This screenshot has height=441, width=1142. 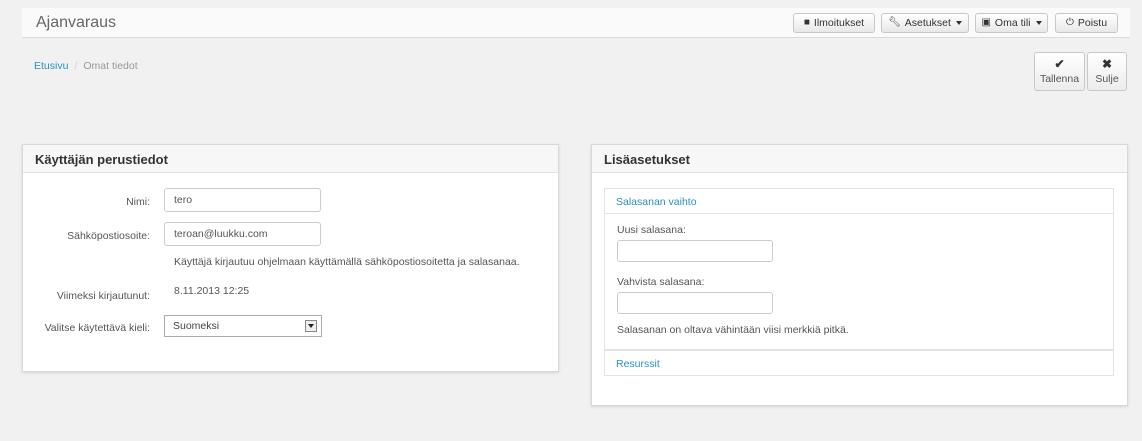 What do you see at coordinates (1059, 64) in the screenshot?
I see `checkmark-icon: ✔` at bounding box center [1059, 64].